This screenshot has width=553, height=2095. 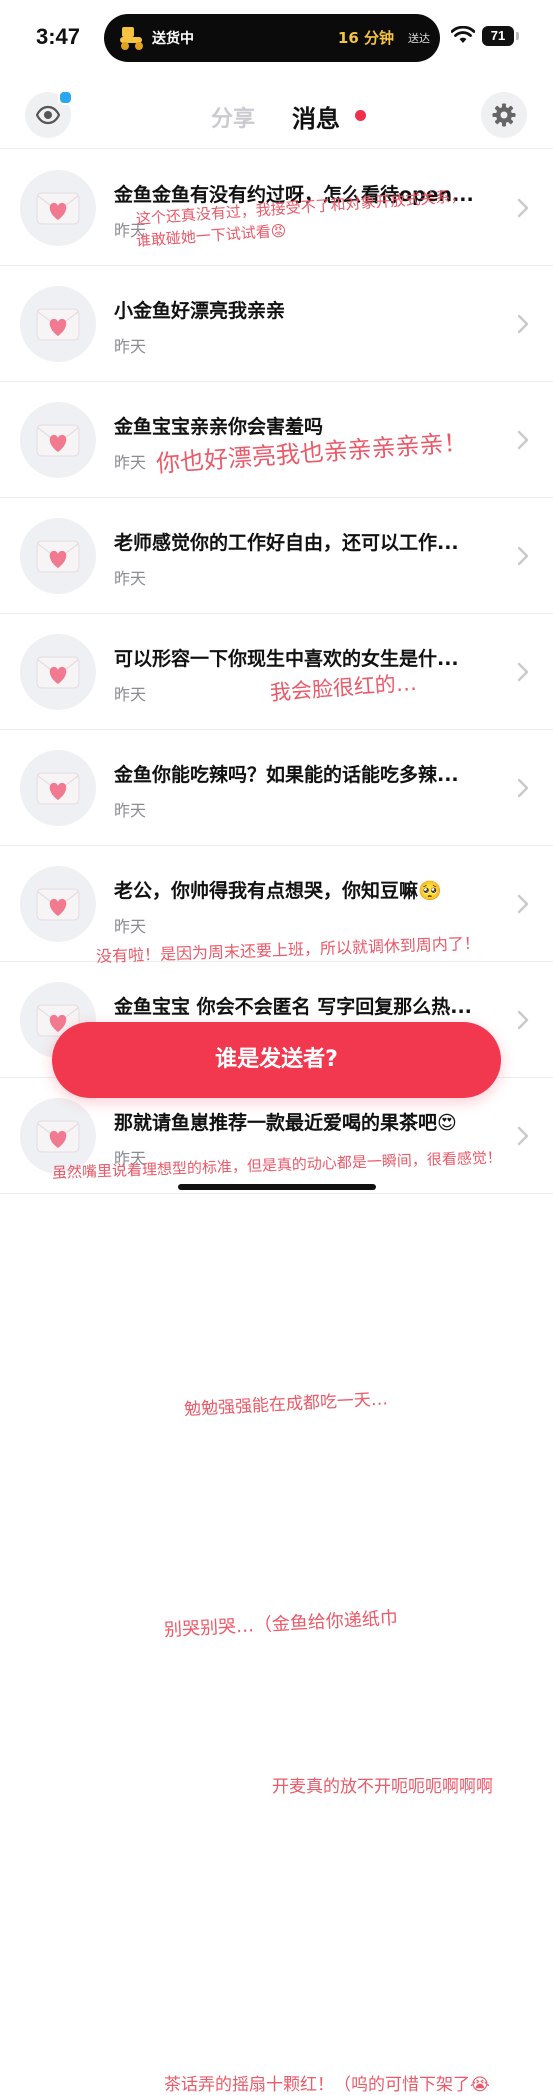 What do you see at coordinates (419, 38) in the screenshot?
I see `delivery-eta-suffix: 送达` at bounding box center [419, 38].